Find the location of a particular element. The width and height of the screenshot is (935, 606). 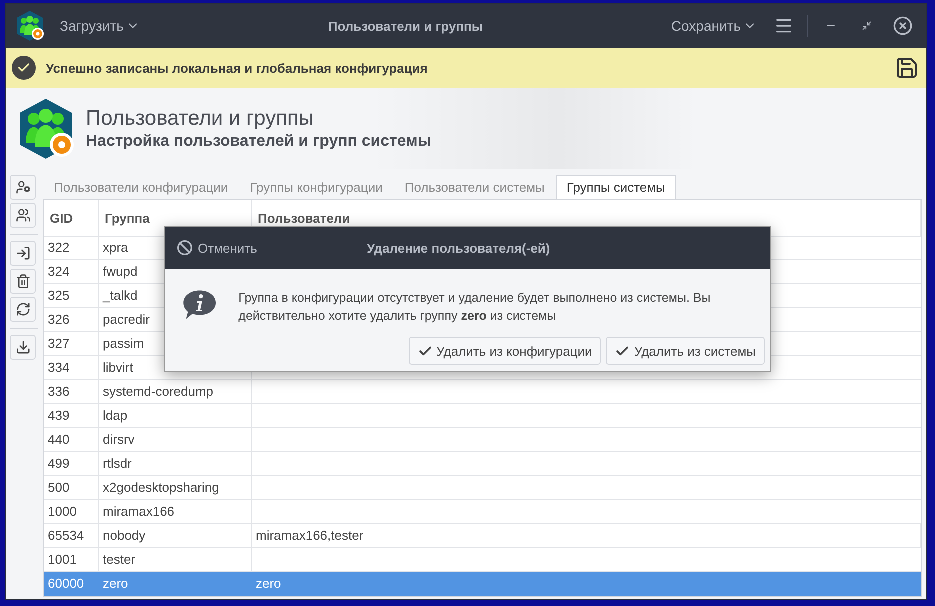

refresh-icon is located at coordinates (23, 309).